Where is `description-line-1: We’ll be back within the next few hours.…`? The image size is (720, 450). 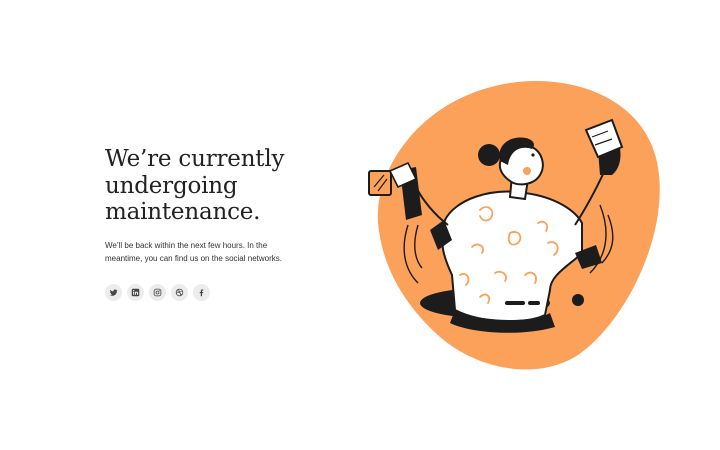
description-line-1: We’ll be back within the next few hours.… is located at coordinates (186, 245).